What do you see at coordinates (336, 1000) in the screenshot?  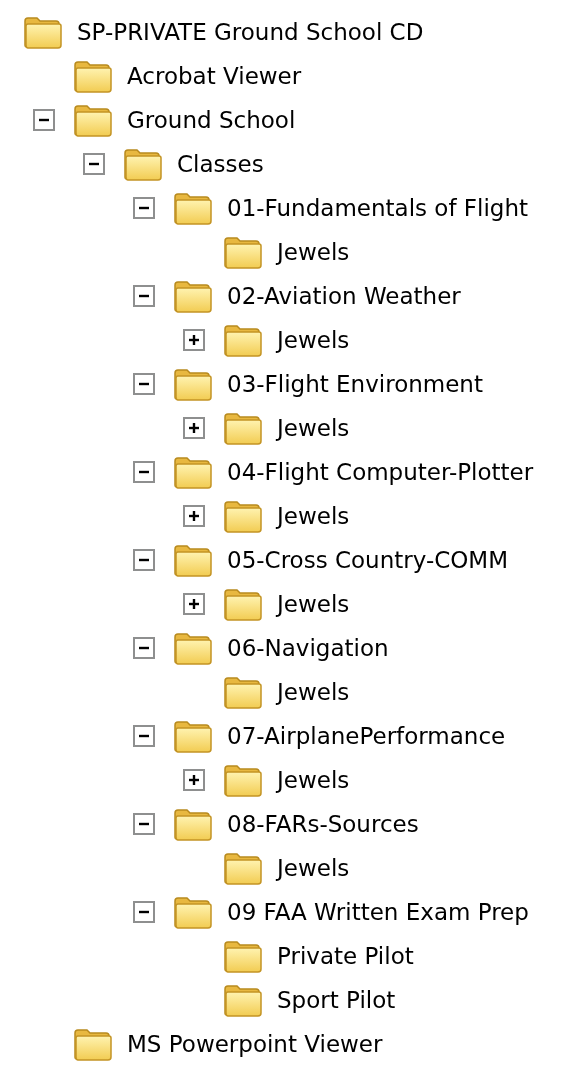 I see `folder-label: Sport Pilot` at bounding box center [336, 1000].